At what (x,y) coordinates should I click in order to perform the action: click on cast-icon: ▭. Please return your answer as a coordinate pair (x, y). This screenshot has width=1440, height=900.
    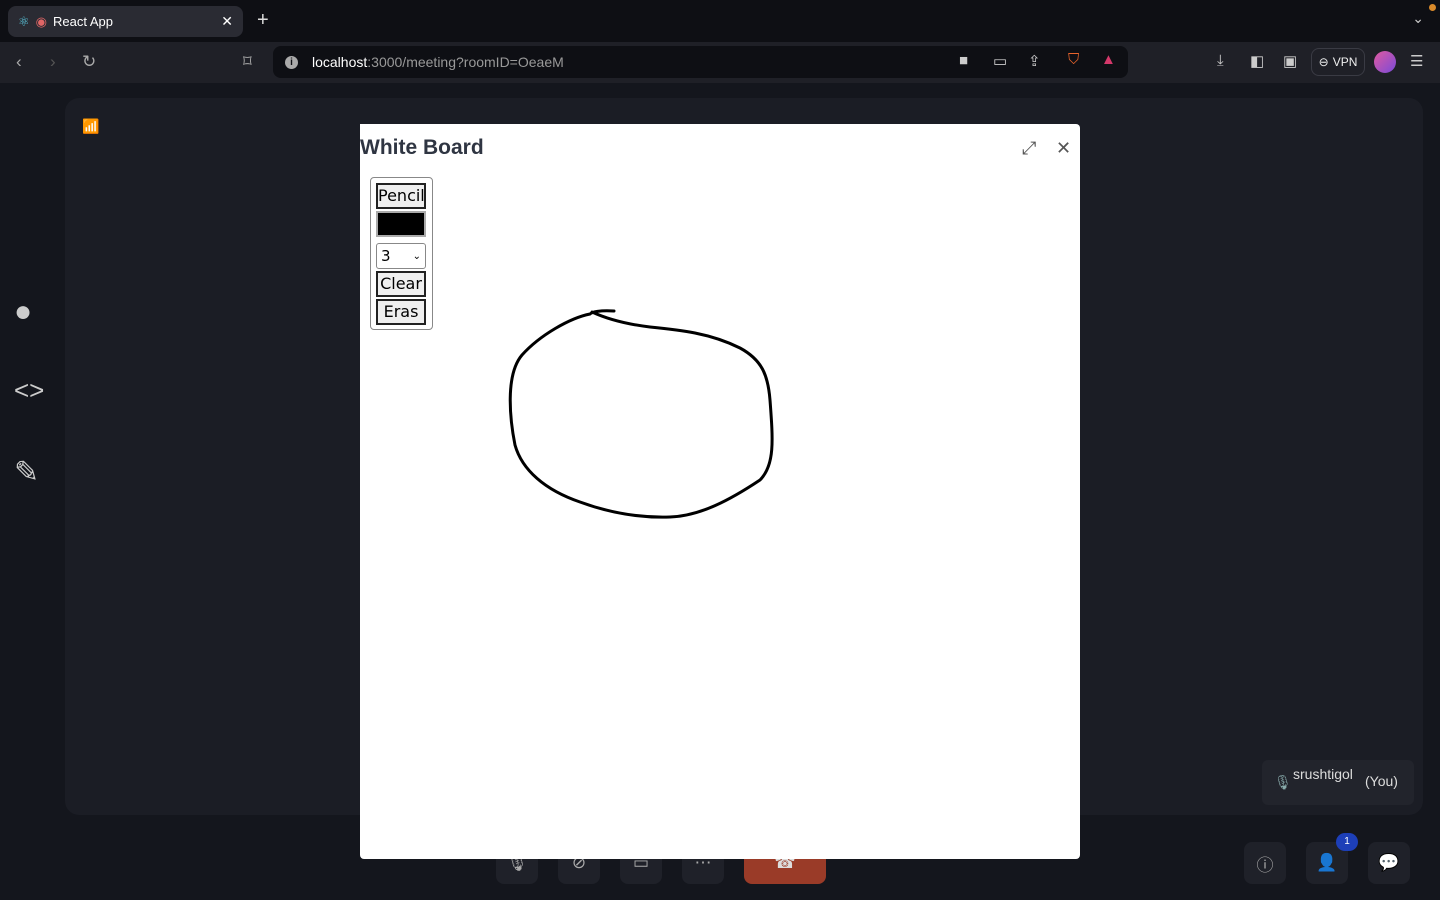
    Looking at the image, I should click on (1000, 61).